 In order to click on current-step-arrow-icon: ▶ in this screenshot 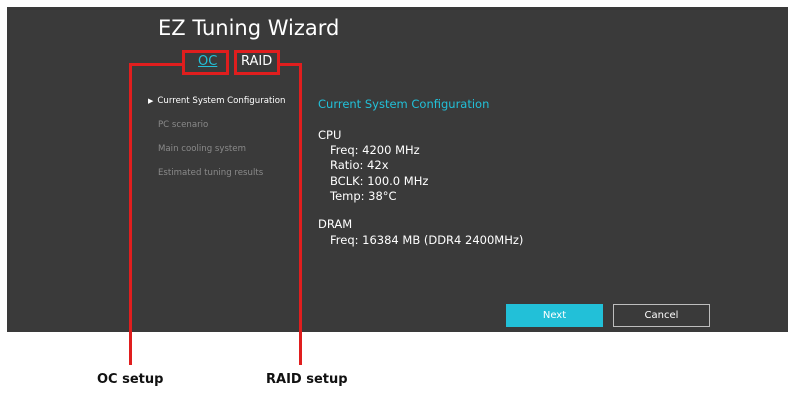, I will do `click(151, 101)`.